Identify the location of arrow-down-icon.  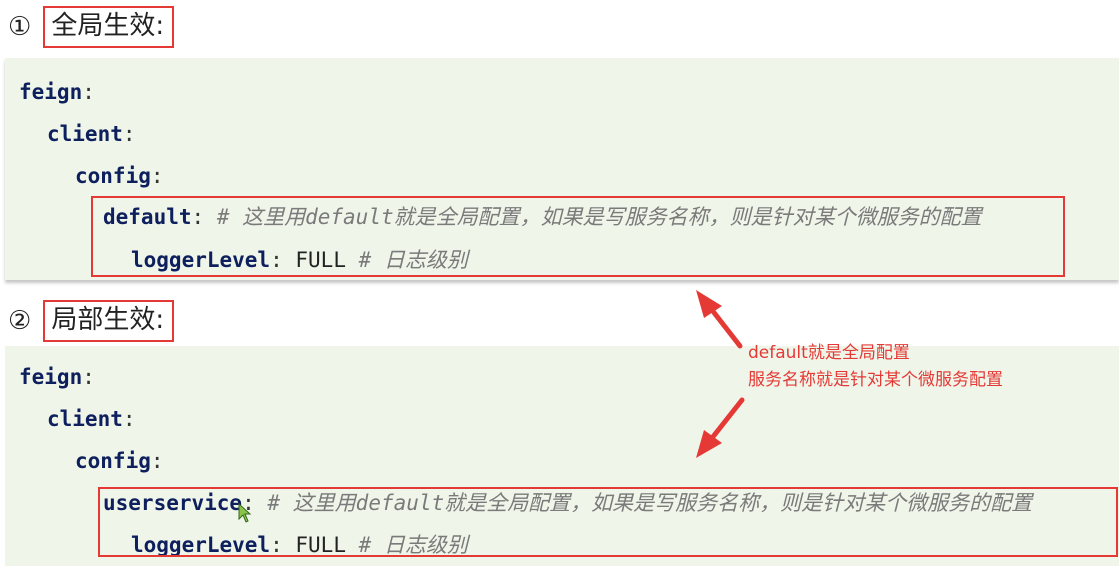
(720, 427).